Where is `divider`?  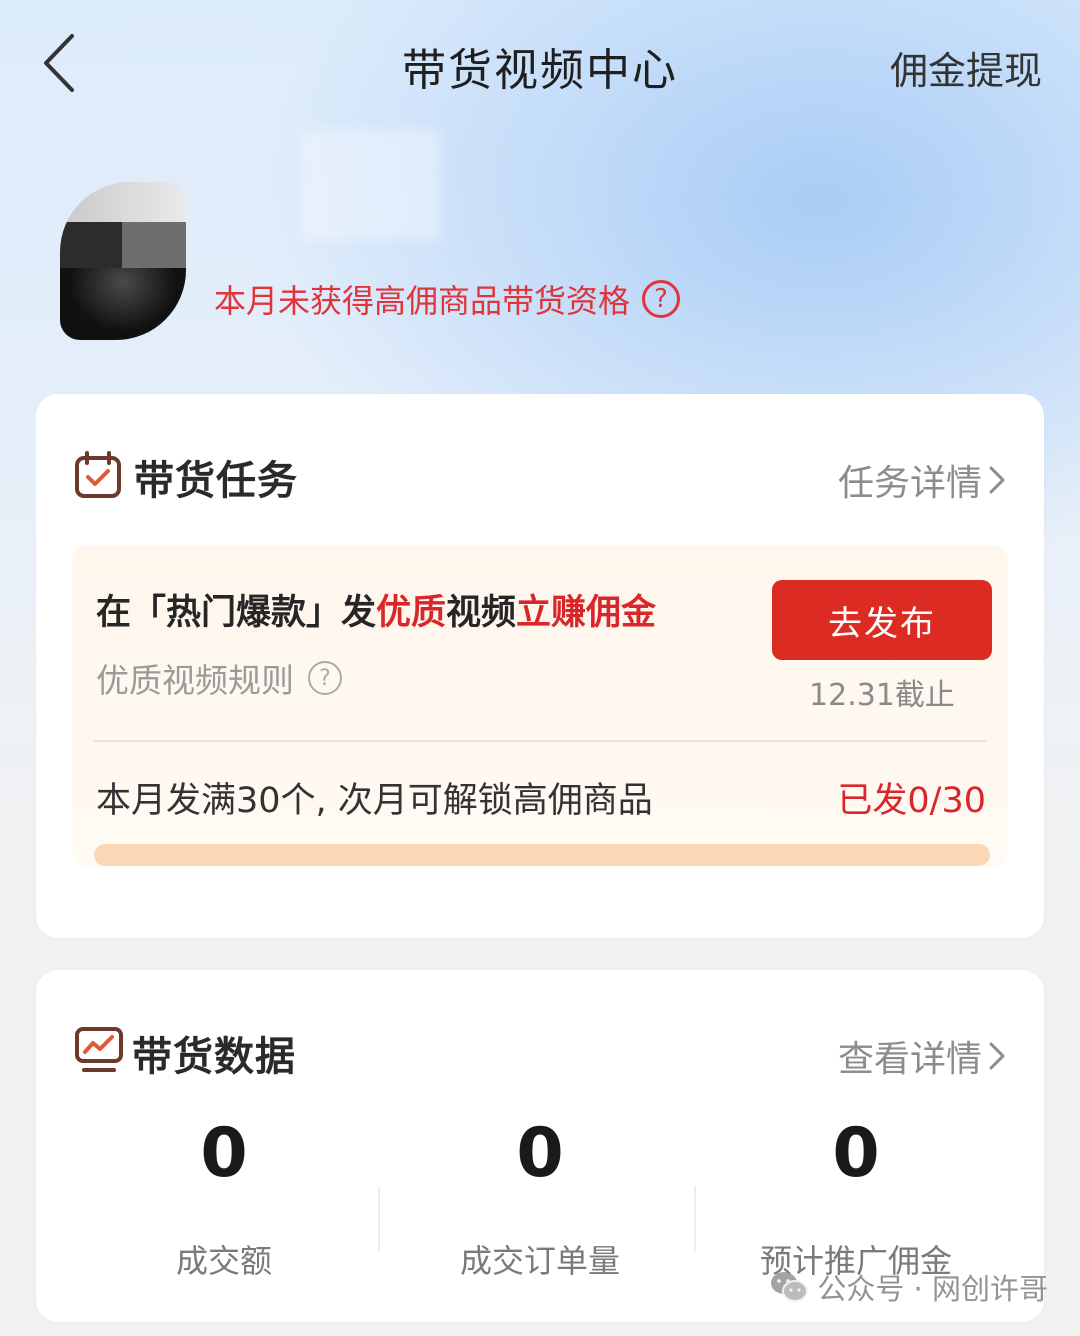
divider is located at coordinates (540, 741).